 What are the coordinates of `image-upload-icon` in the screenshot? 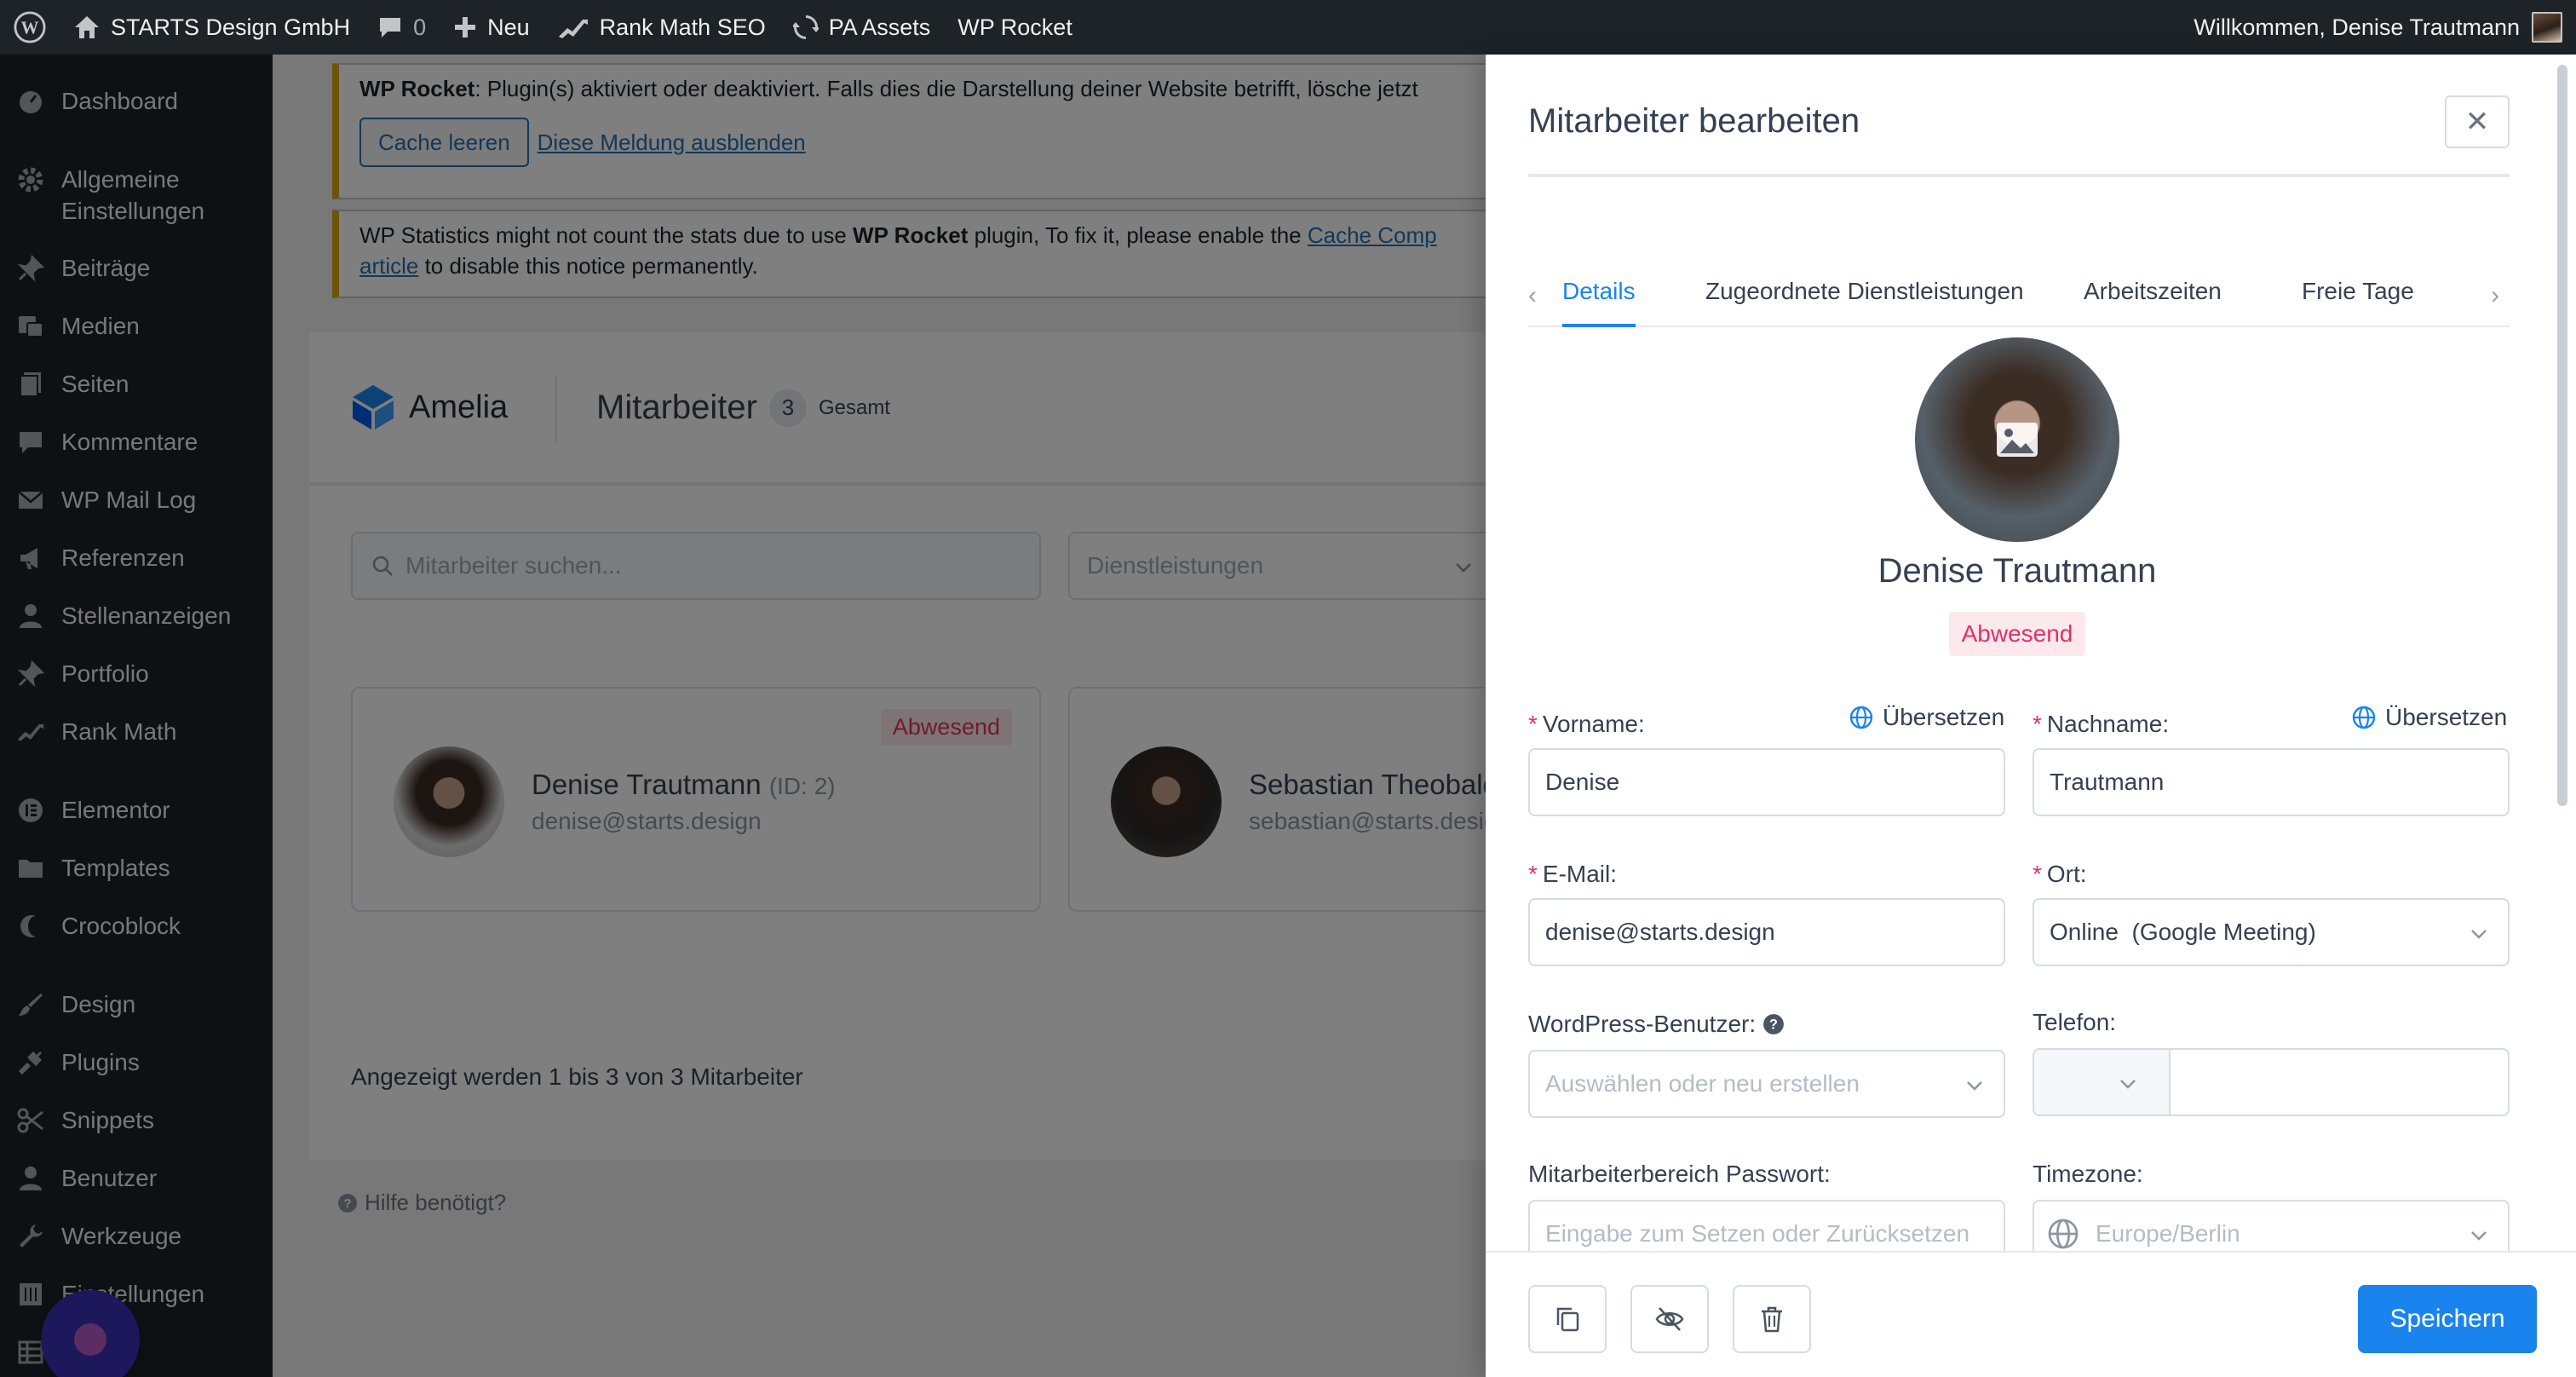 It's located at (2018, 440).